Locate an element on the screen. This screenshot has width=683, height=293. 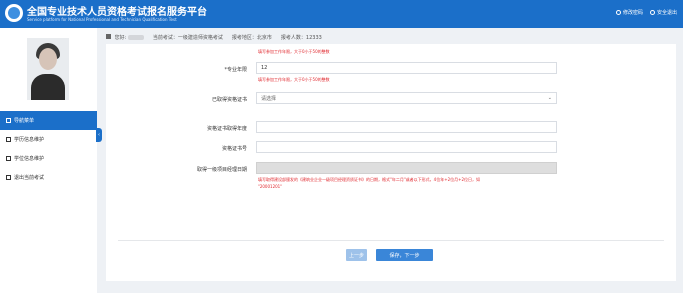
first-date-label: 取得一级项目经理日期 is located at coordinates (221, 170).